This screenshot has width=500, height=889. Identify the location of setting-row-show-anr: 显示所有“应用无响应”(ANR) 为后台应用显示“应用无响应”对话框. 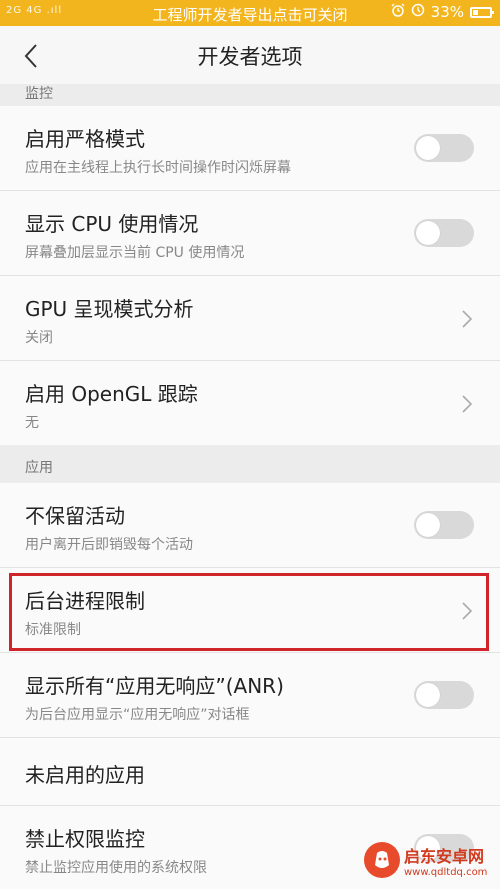
(250, 695).